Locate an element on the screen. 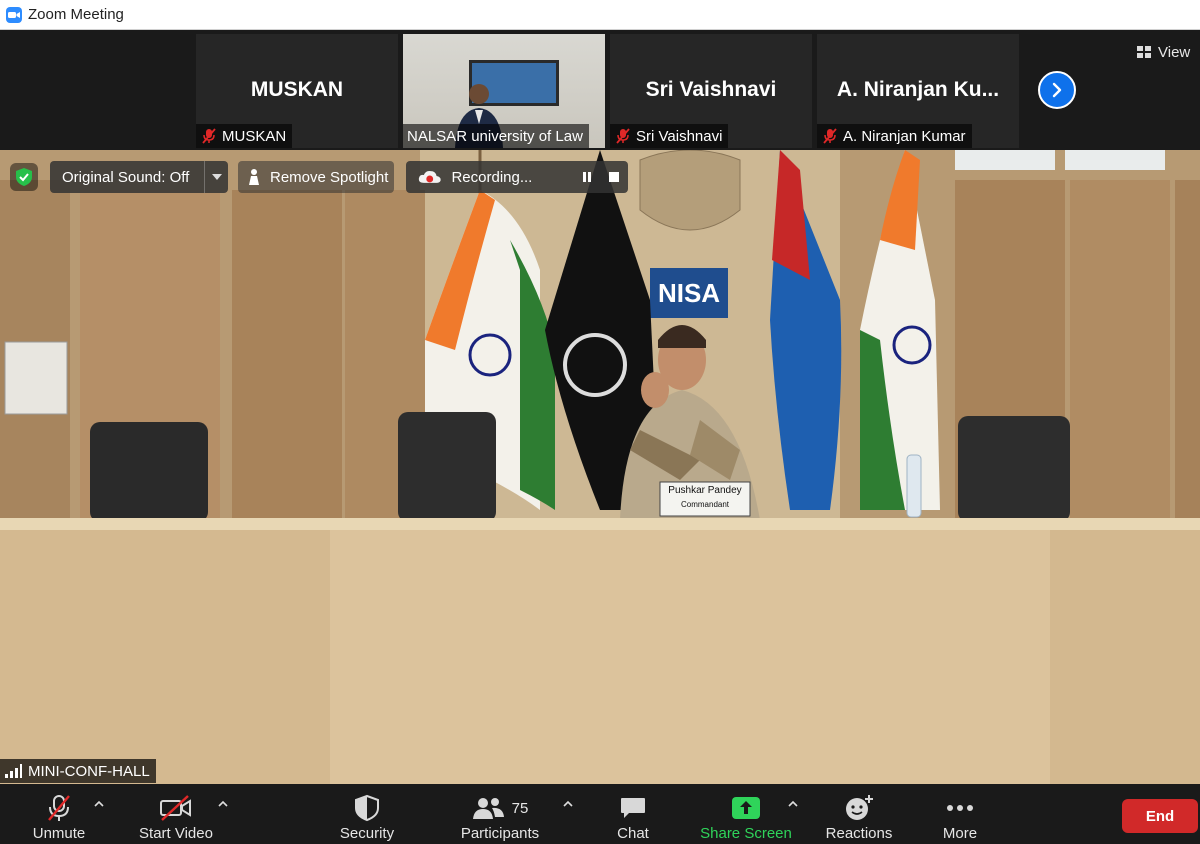  next-page-button is located at coordinates (1057, 90).